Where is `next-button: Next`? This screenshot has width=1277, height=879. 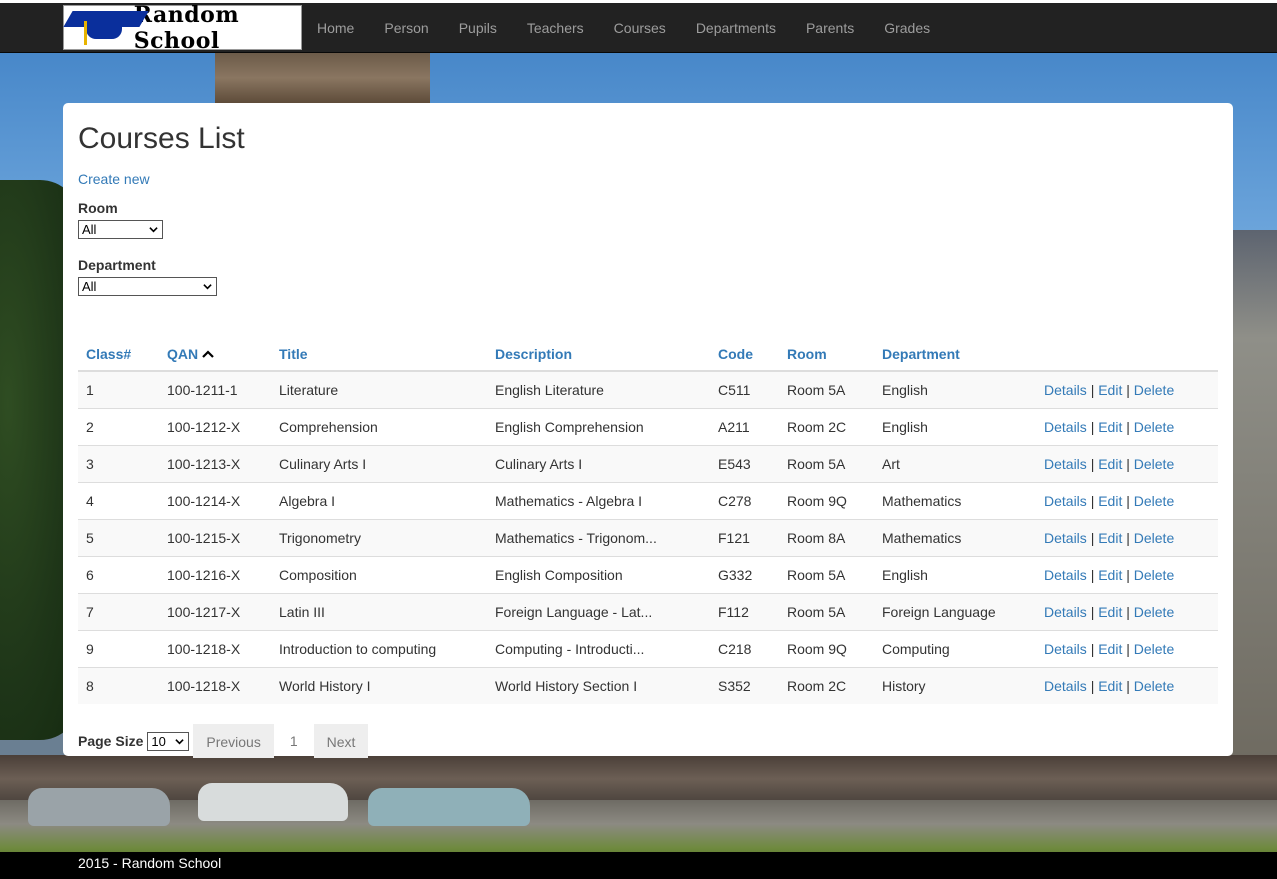 next-button: Next is located at coordinates (341, 741).